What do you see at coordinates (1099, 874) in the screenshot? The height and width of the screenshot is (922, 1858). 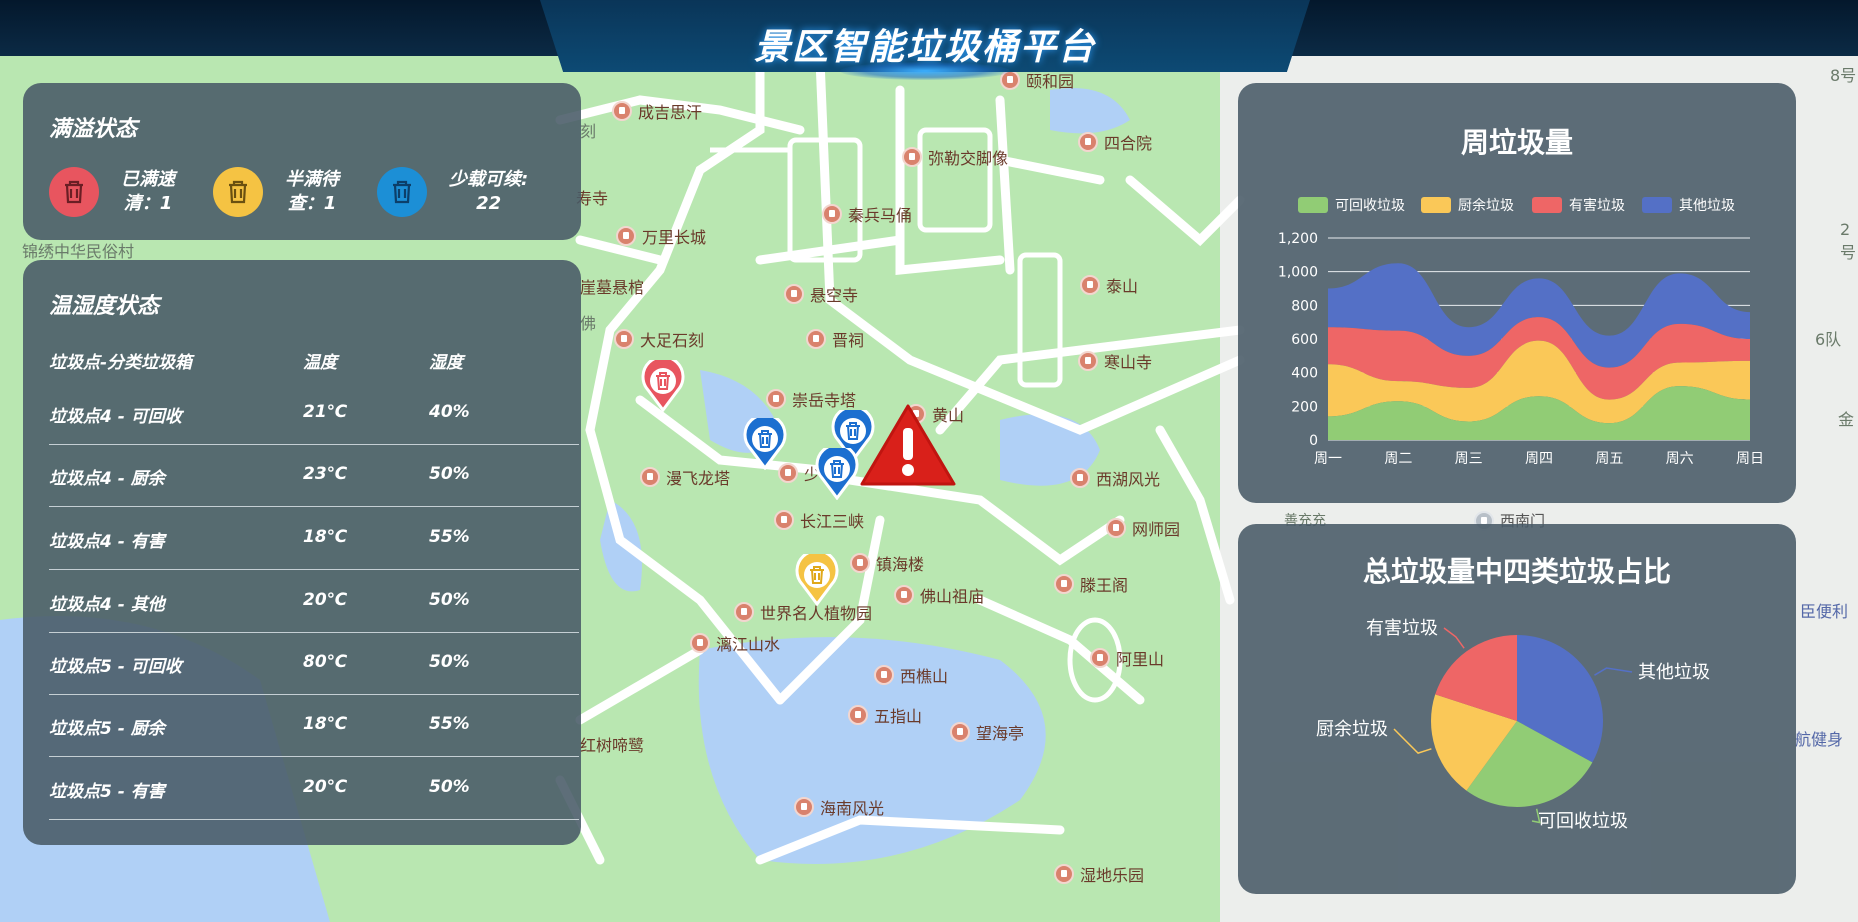 I see `poi: 湿地乐园` at bounding box center [1099, 874].